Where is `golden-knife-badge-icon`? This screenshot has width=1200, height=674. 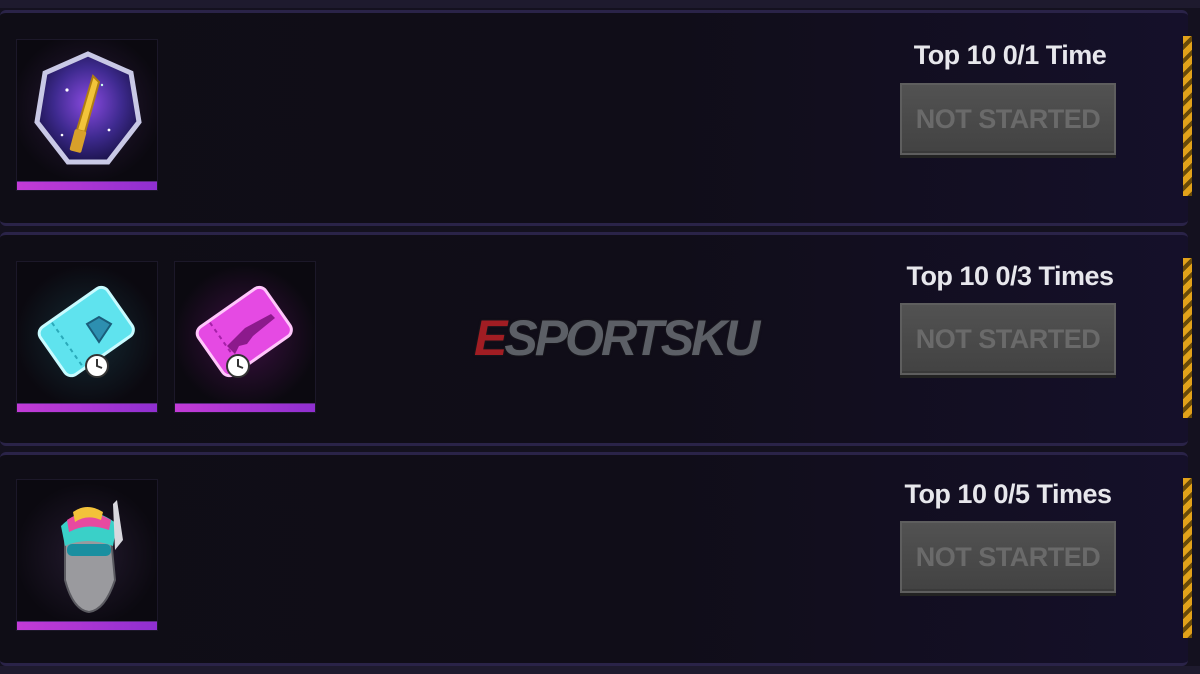
golden-knife-badge-icon is located at coordinates (88, 108).